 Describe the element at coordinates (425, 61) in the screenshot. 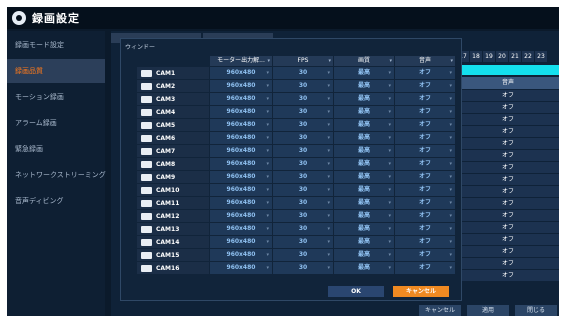

I see `header-audio: 音声 ▾` at that location.